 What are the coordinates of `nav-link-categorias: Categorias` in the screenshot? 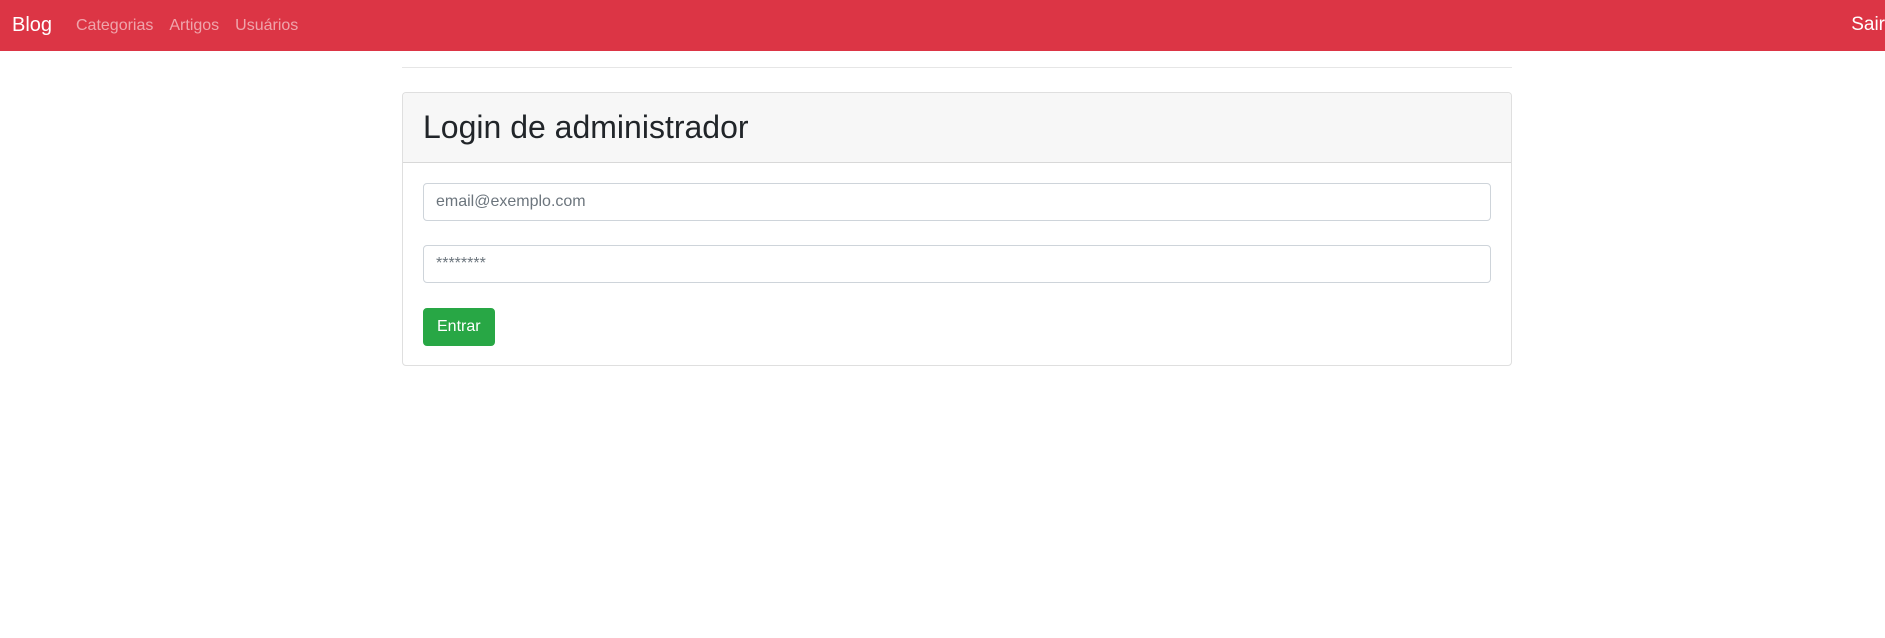 It's located at (118, 26).